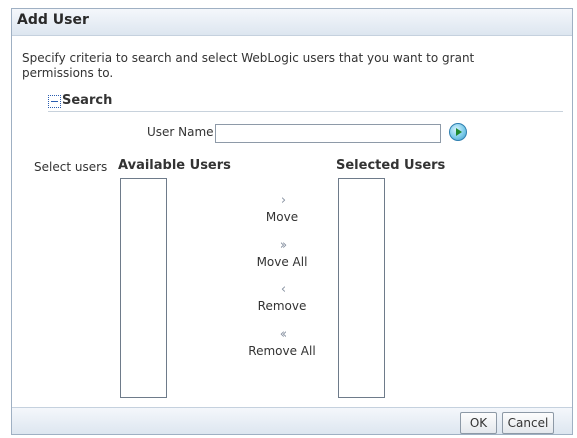  Describe the element at coordinates (361, 288) in the screenshot. I see `selected-users-list` at that location.